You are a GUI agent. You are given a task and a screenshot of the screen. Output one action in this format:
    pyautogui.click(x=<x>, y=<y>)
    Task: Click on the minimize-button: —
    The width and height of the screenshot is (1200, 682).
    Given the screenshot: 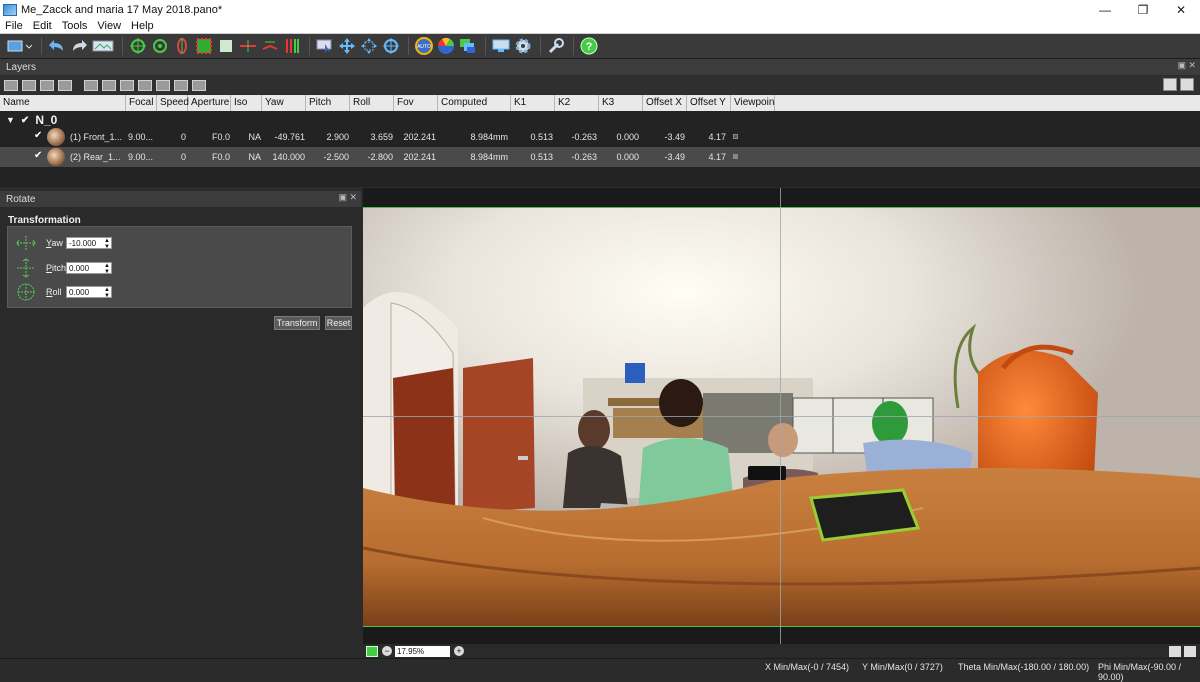 What is the action you would take?
    pyautogui.click(x=1105, y=10)
    